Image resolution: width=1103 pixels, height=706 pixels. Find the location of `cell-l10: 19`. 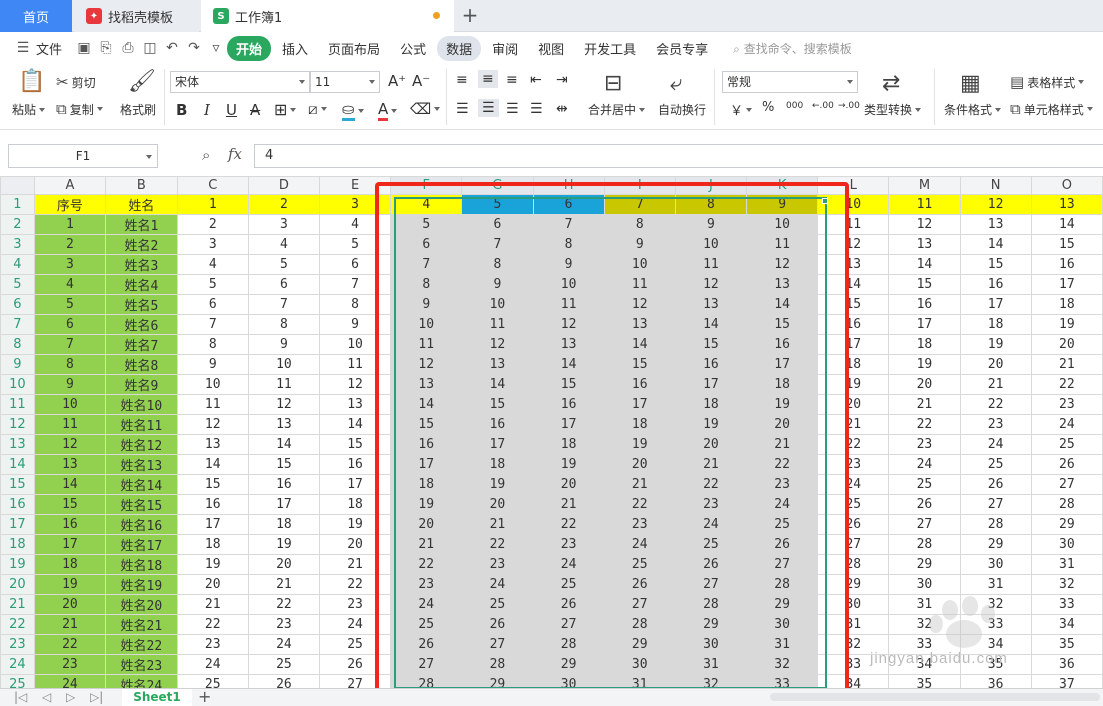

cell-l10: 19 is located at coordinates (853, 384).